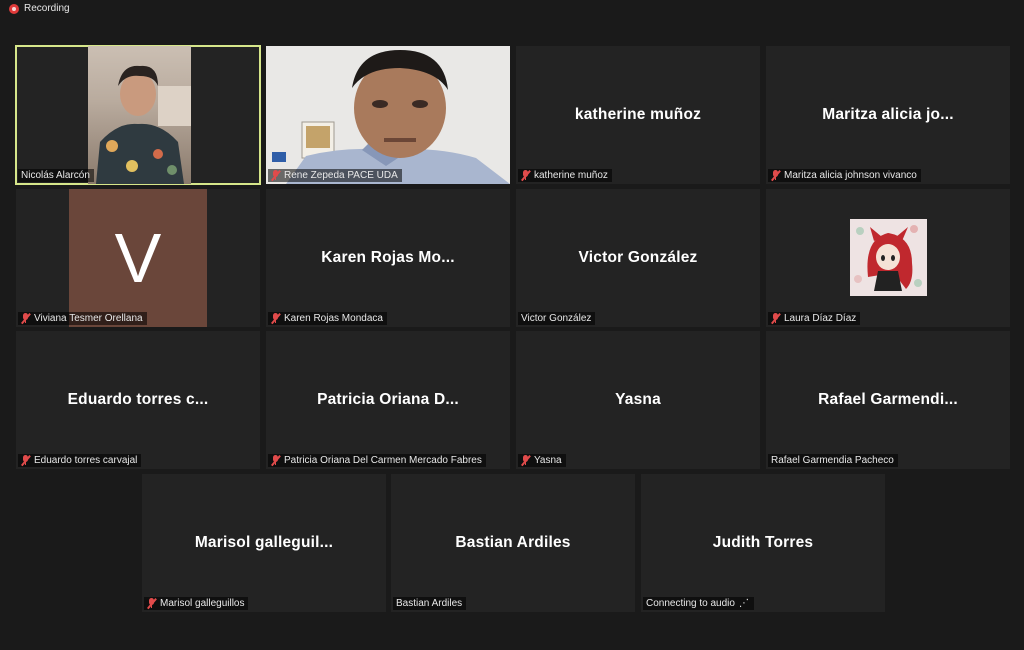 This screenshot has width=1024, height=650. I want to click on participant-tile-rene: Rene Zepeda PACE UDA, so click(388, 115).